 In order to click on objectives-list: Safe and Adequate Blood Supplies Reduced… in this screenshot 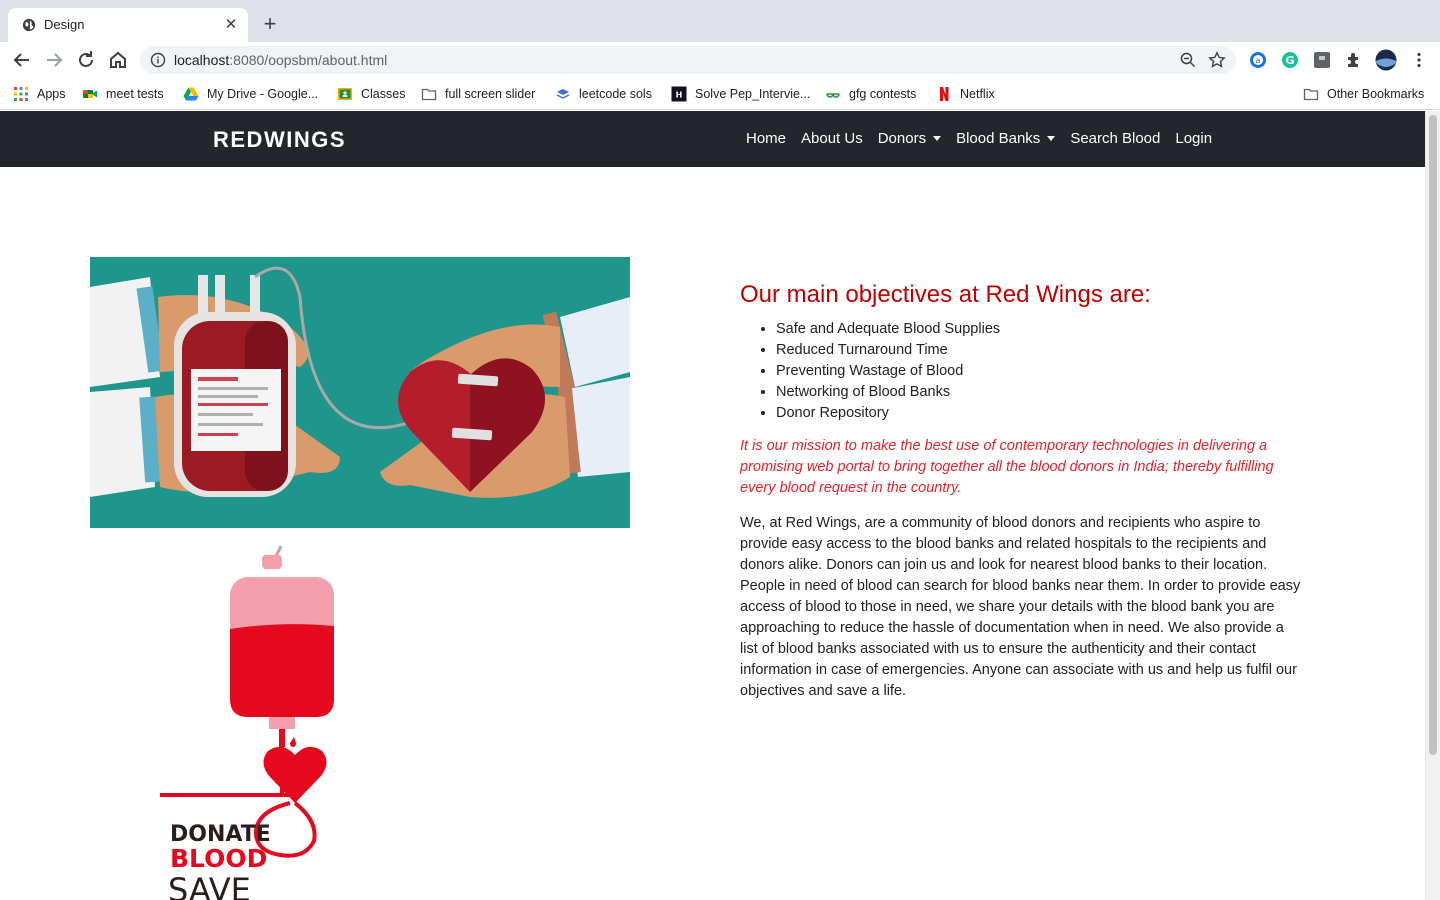, I will do `click(1022, 371)`.